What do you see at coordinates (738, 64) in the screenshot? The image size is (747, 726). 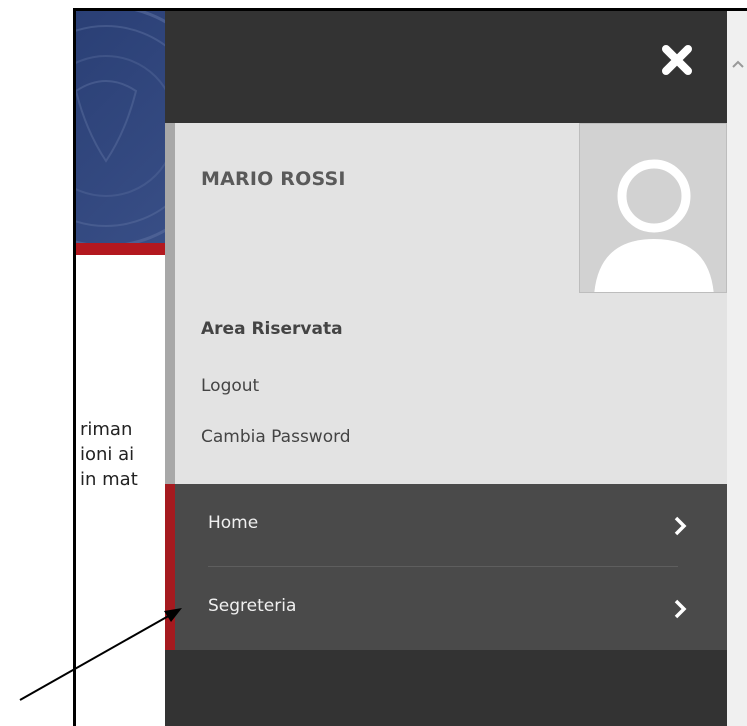 I see `scroll-up-arrow-icon` at bounding box center [738, 64].